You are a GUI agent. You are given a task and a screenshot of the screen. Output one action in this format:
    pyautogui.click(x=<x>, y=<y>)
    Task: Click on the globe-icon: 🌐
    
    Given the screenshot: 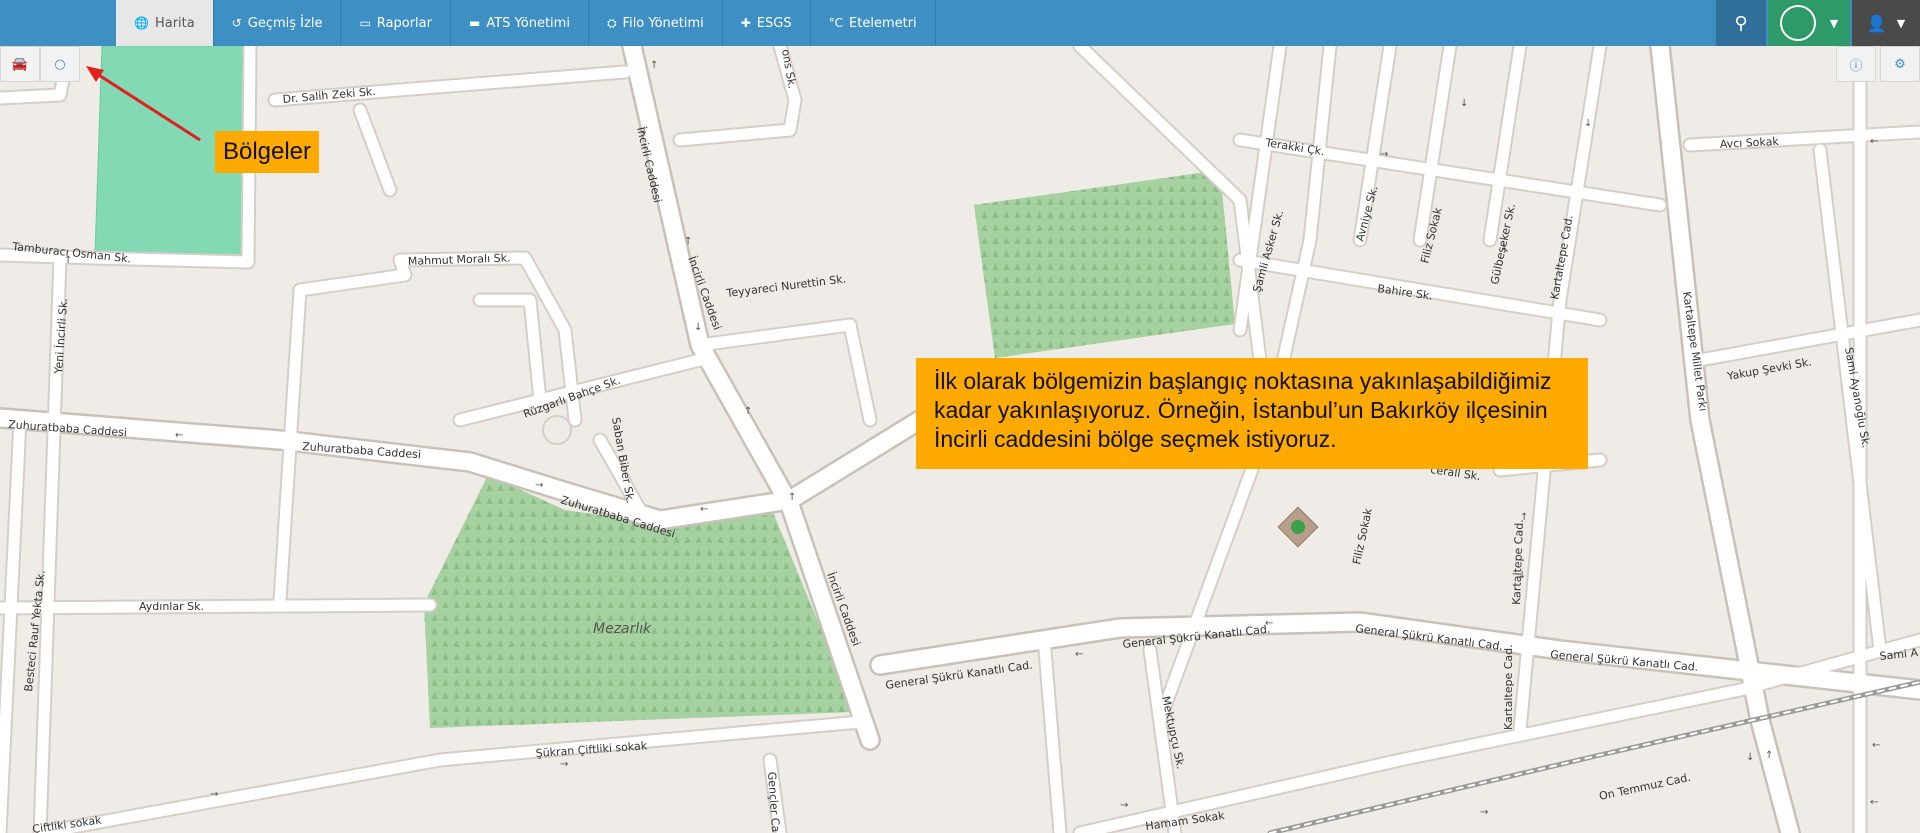 What is the action you would take?
    pyautogui.click(x=141, y=23)
    